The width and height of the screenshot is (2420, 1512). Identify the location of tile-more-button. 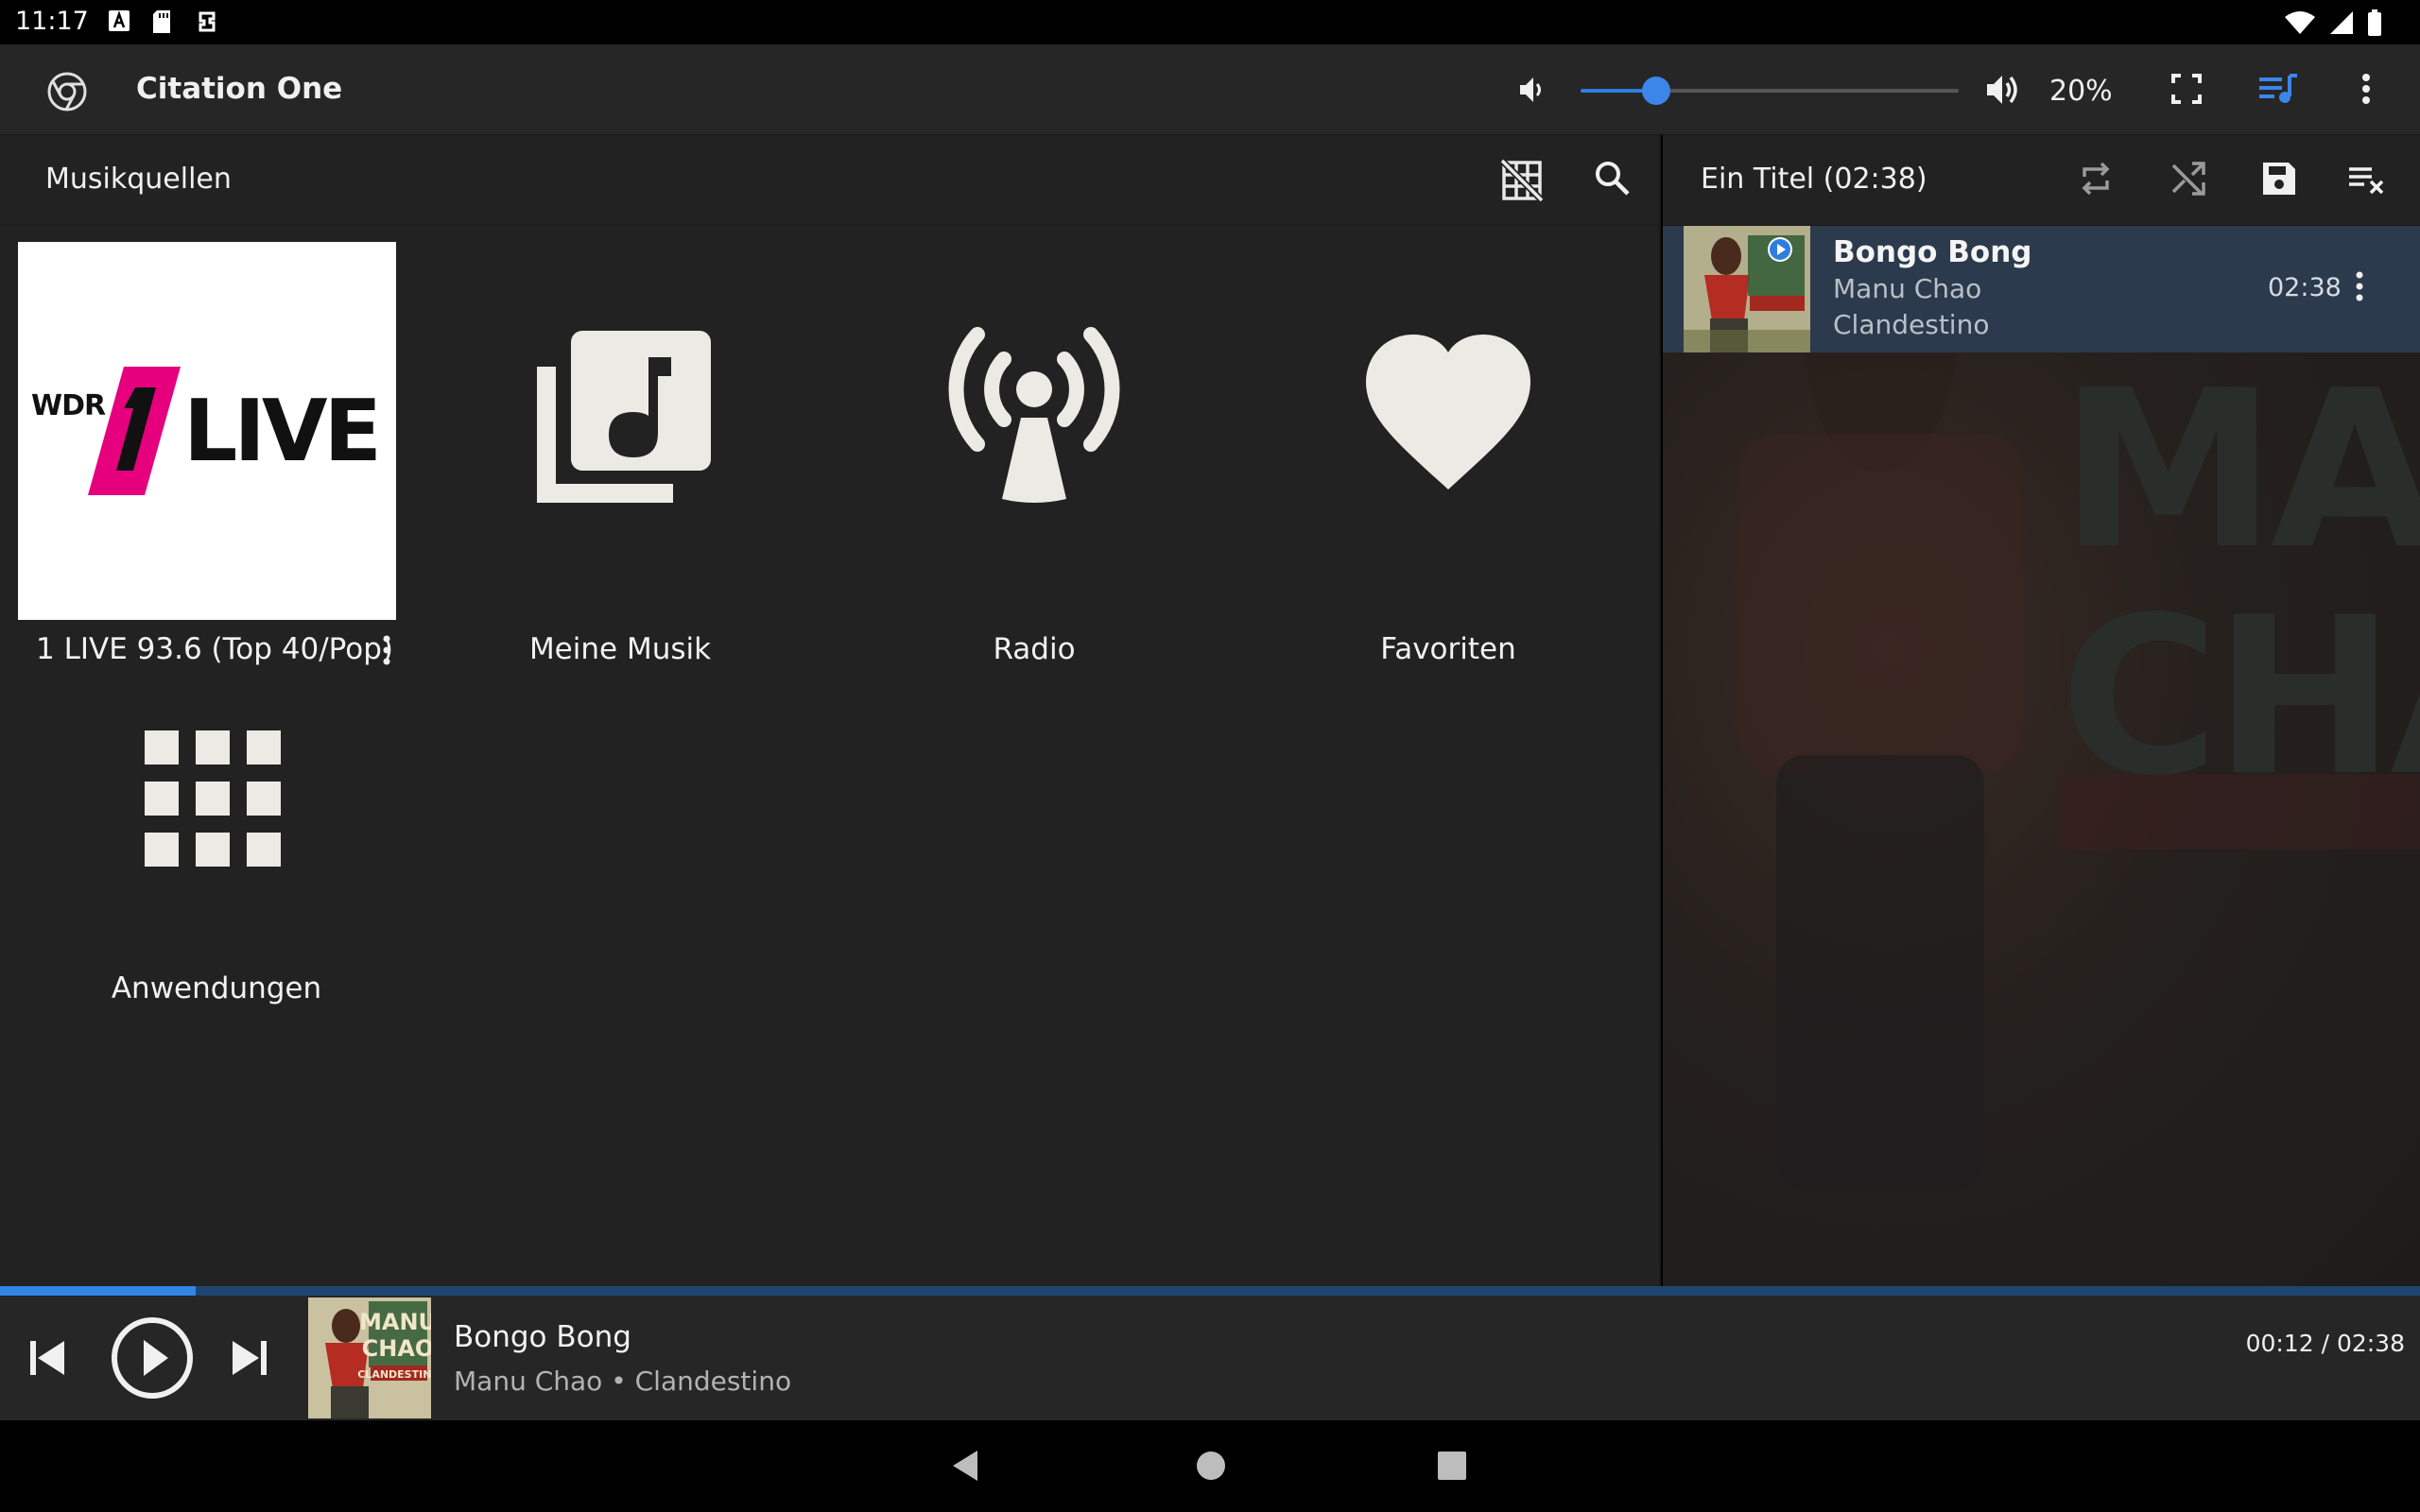
(386, 652).